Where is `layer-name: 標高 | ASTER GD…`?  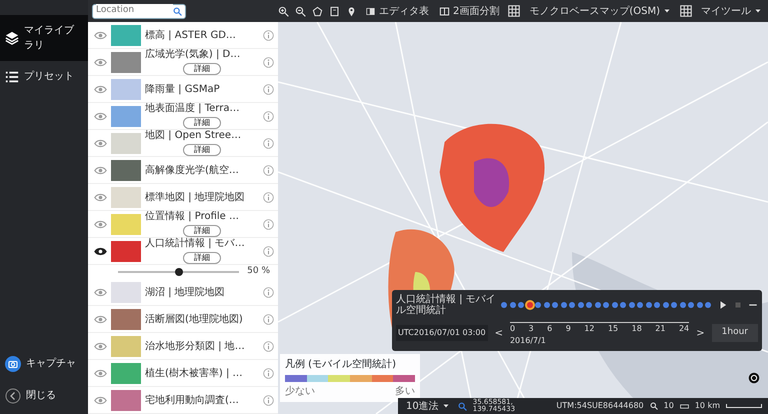 layer-name: 標高 | ASTER GD… is located at coordinates (190, 35).